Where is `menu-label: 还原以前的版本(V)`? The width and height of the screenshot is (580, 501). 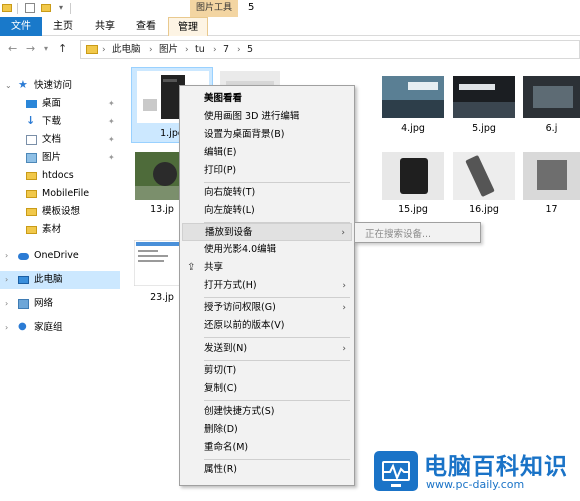 menu-label: 还原以前的版本(V) is located at coordinates (244, 325).